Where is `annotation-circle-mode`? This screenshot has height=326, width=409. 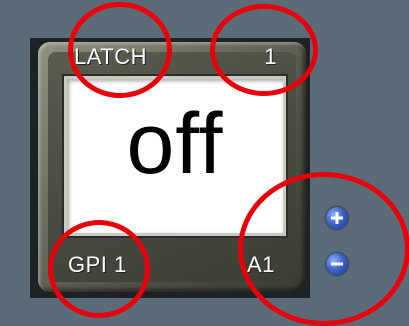 annotation-circle-mode is located at coordinates (120, 50).